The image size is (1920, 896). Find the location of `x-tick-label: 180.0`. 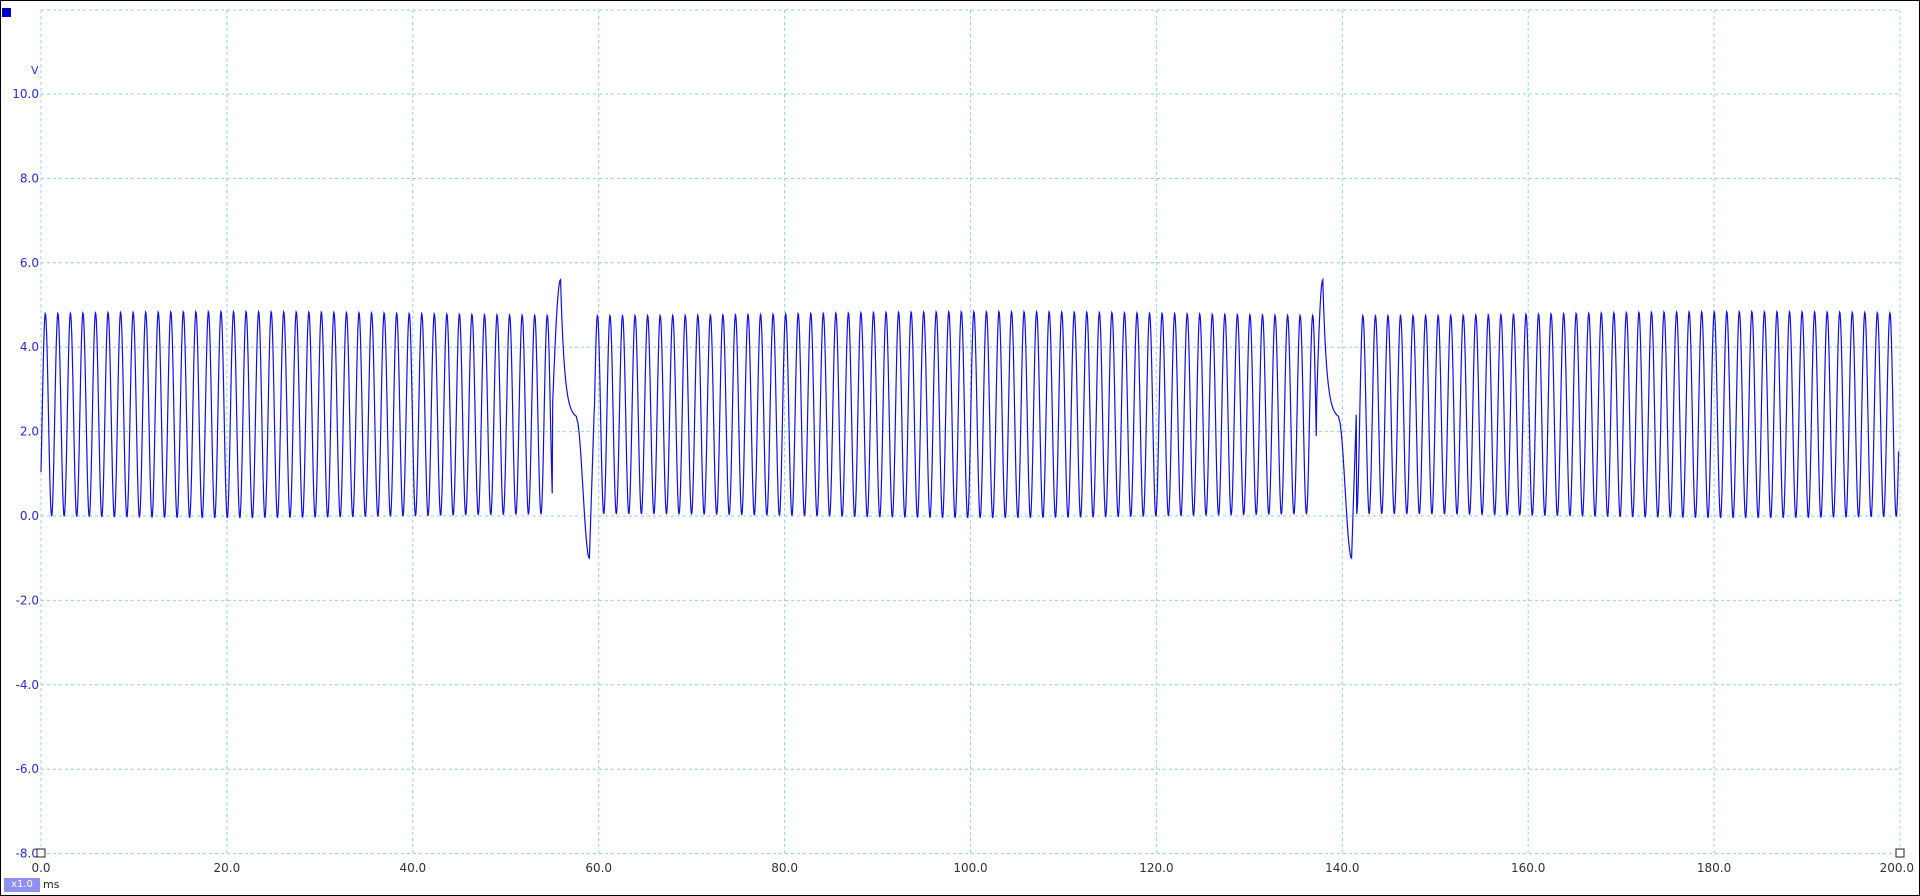

x-tick-label: 180.0 is located at coordinates (1714, 868).